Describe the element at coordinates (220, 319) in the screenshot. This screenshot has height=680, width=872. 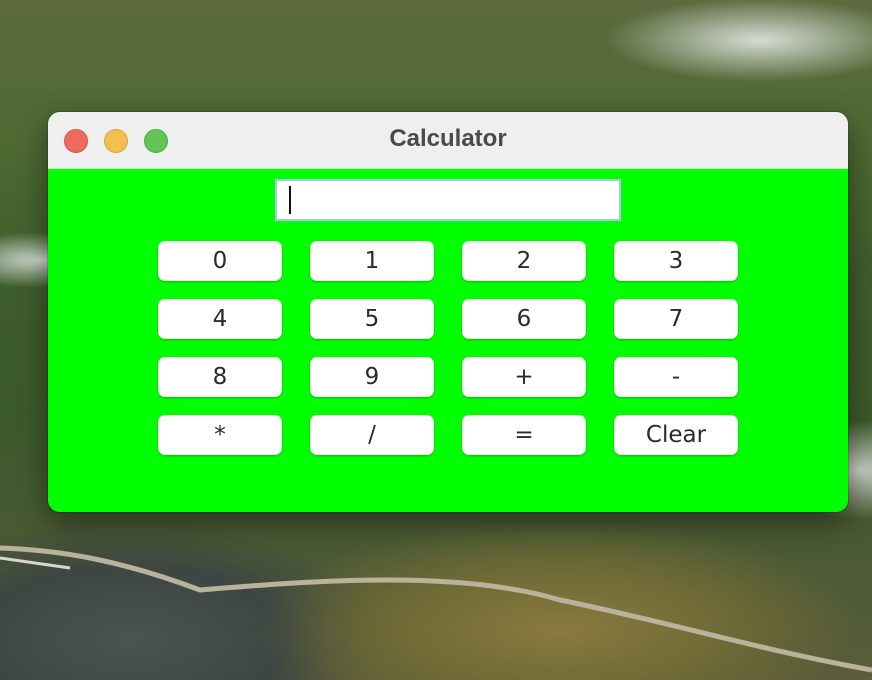
I see `key-4-button: 4` at that location.